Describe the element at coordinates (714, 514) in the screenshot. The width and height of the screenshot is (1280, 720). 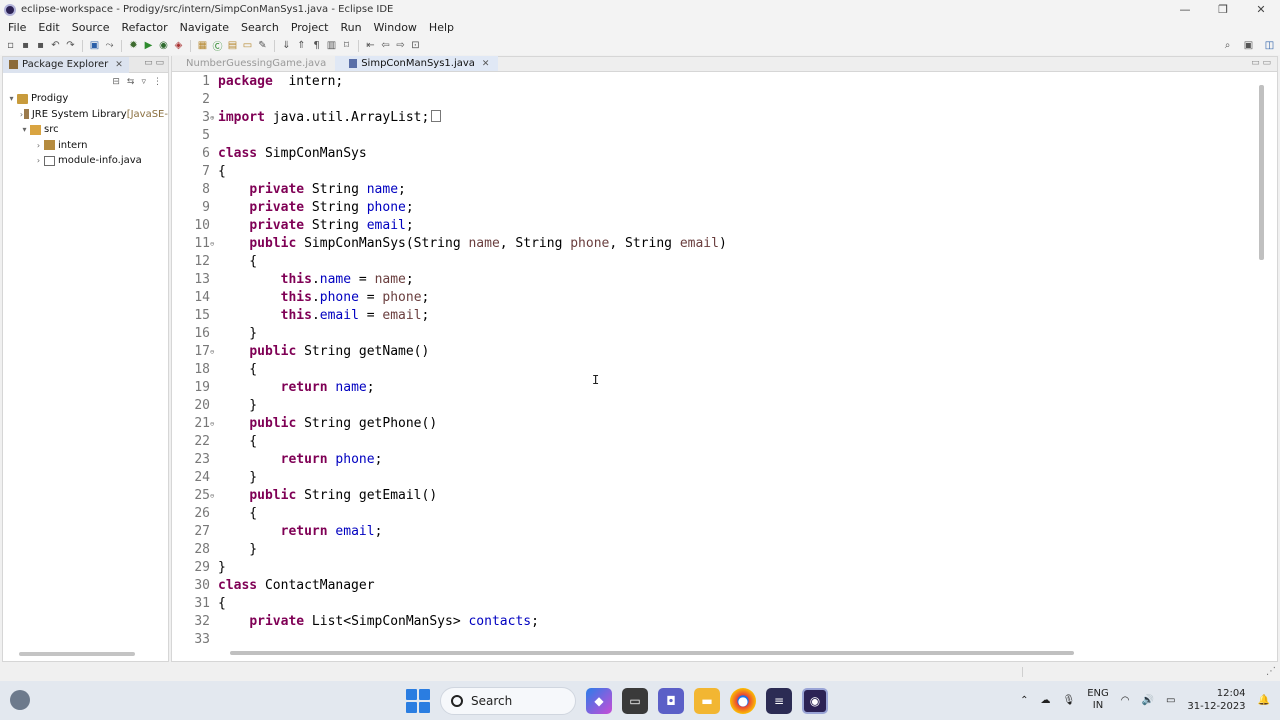
I see `code-line: 26 {` at that location.